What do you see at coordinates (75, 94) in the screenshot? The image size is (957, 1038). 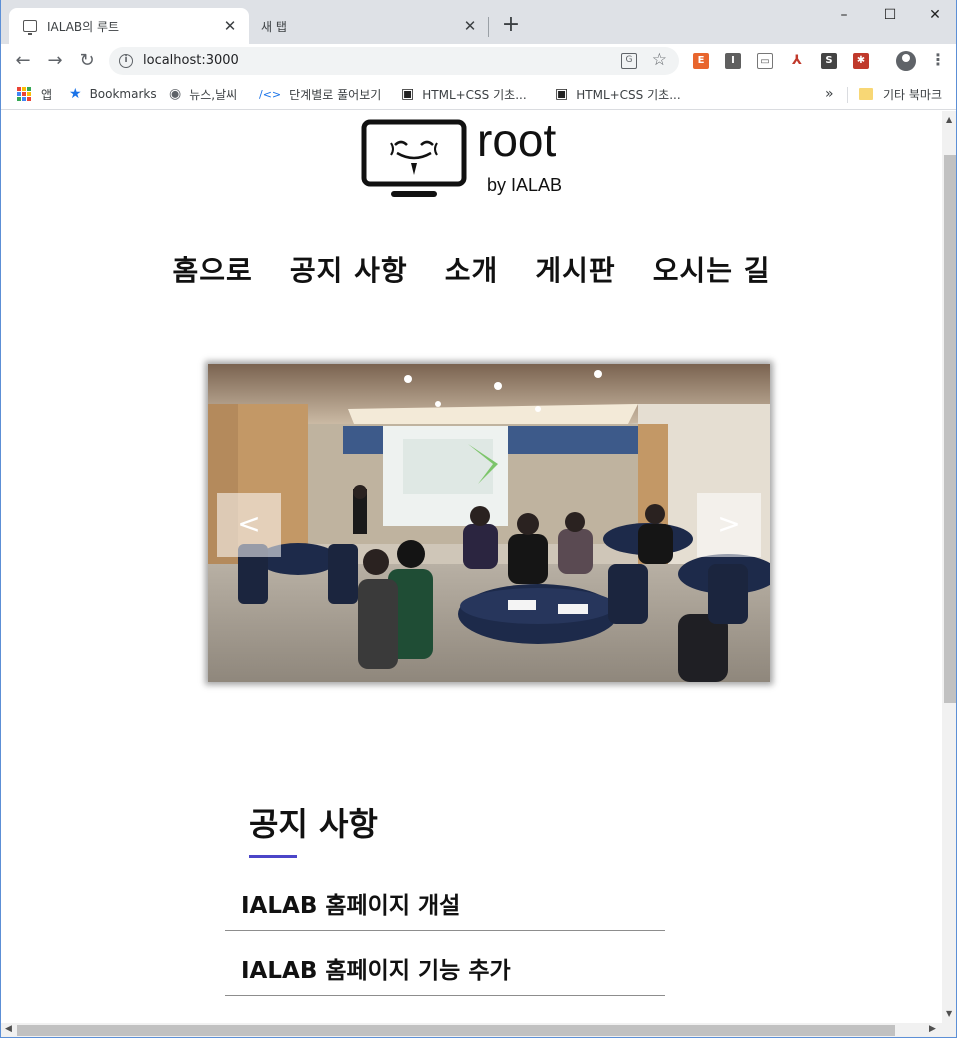 I see `star-icon: ★` at bounding box center [75, 94].